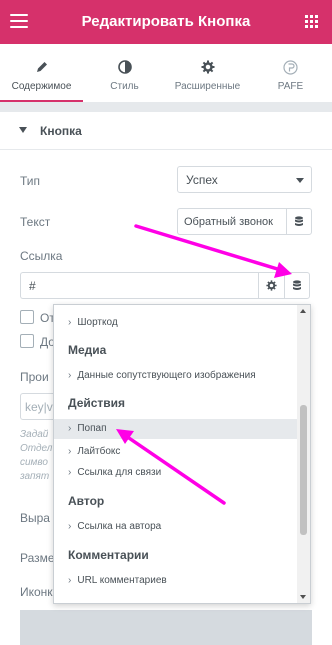 This screenshot has width=332, height=645. What do you see at coordinates (176, 429) in the screenshot?
I see `dropdown-item-popup: Попап` at bounding box center [176, 429].